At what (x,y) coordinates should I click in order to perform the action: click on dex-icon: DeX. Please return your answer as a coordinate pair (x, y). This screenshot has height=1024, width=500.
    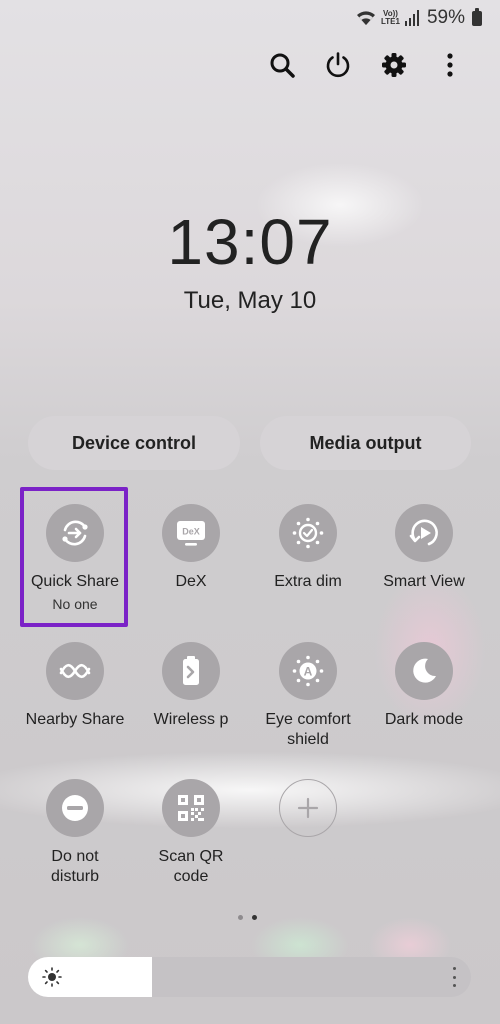
    Looking at the image, I should click on (191, 533).